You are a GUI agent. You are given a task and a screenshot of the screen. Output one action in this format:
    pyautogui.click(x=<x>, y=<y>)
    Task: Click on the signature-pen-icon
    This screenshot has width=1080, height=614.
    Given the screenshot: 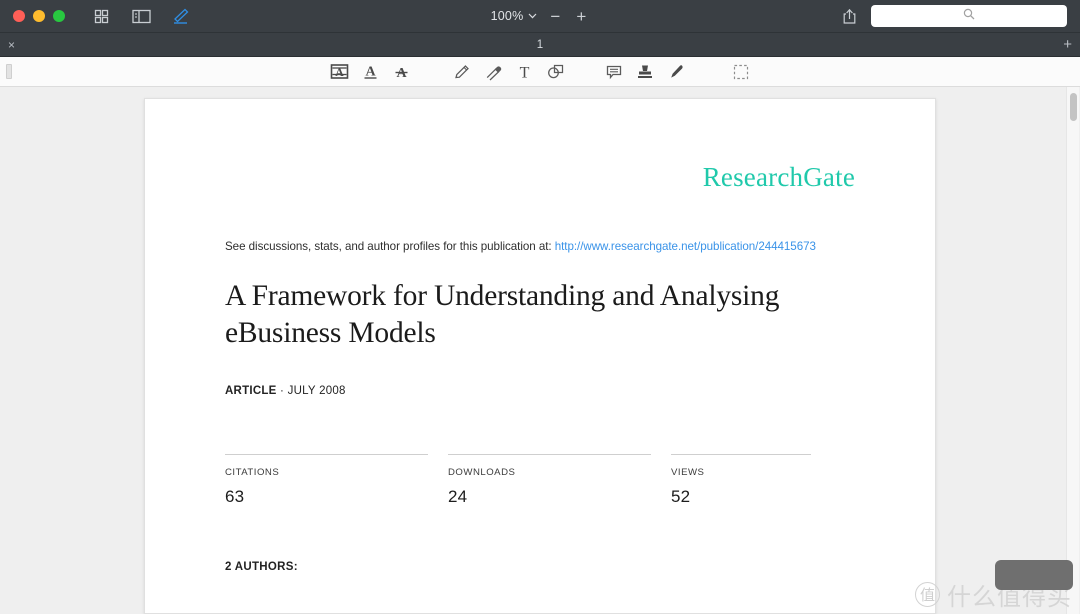 What is the action you would take?
    pyautogui.click(x=676, y=72)
    